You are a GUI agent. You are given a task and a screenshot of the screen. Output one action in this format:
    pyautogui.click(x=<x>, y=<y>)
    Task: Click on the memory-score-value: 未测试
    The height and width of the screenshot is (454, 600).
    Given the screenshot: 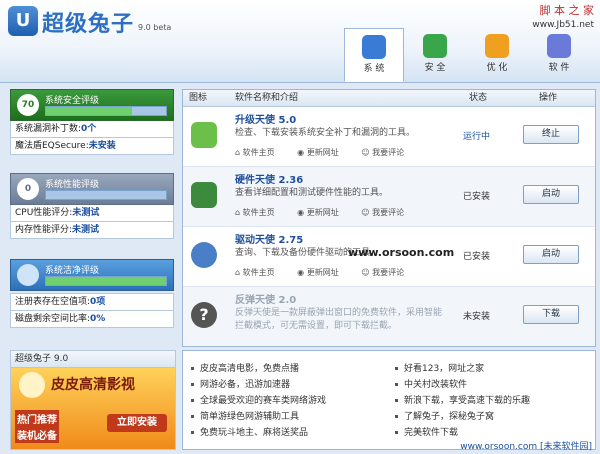 What is the action you would take?
    pyautogui.click(x=86, y=230)
    